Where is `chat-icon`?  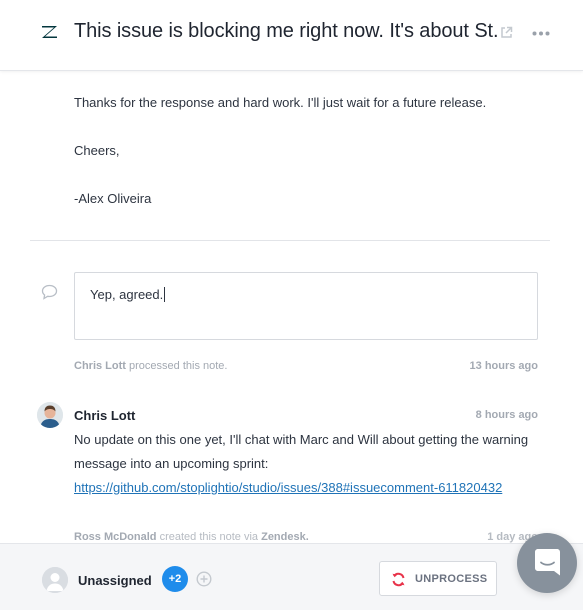 chat-icon is located at coordinates (547, 562).